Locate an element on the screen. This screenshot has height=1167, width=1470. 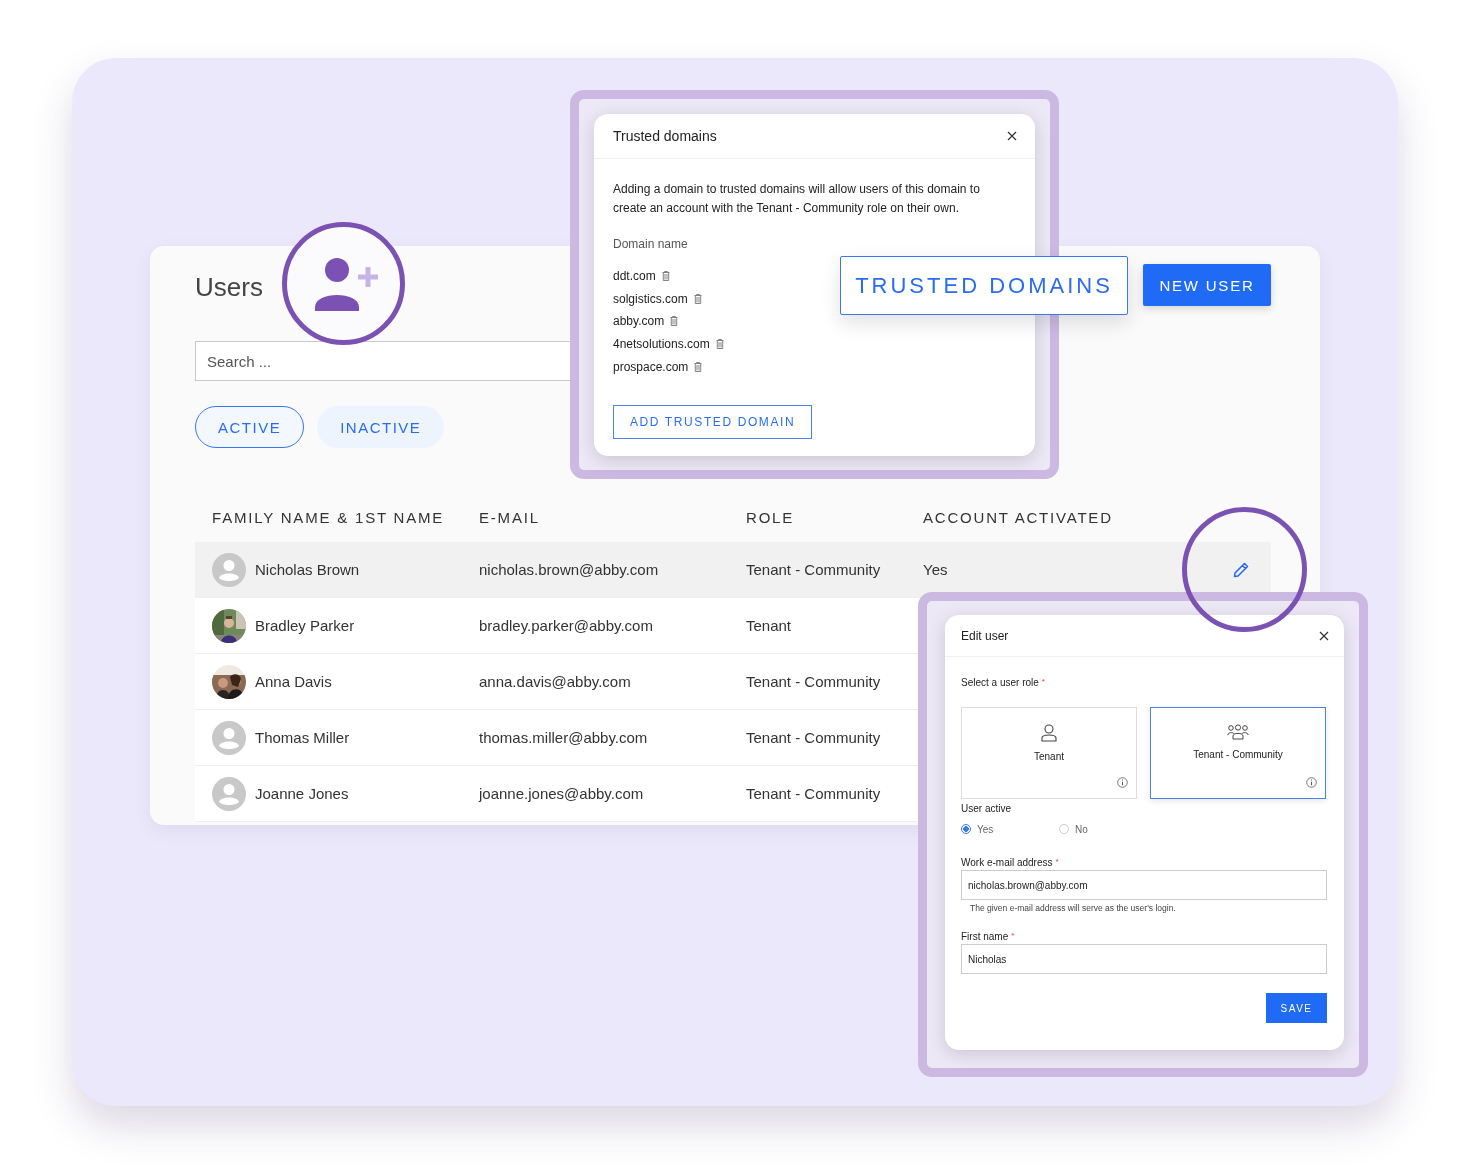
field-label: Work e-mail address is located at coordinates (1007, 862).